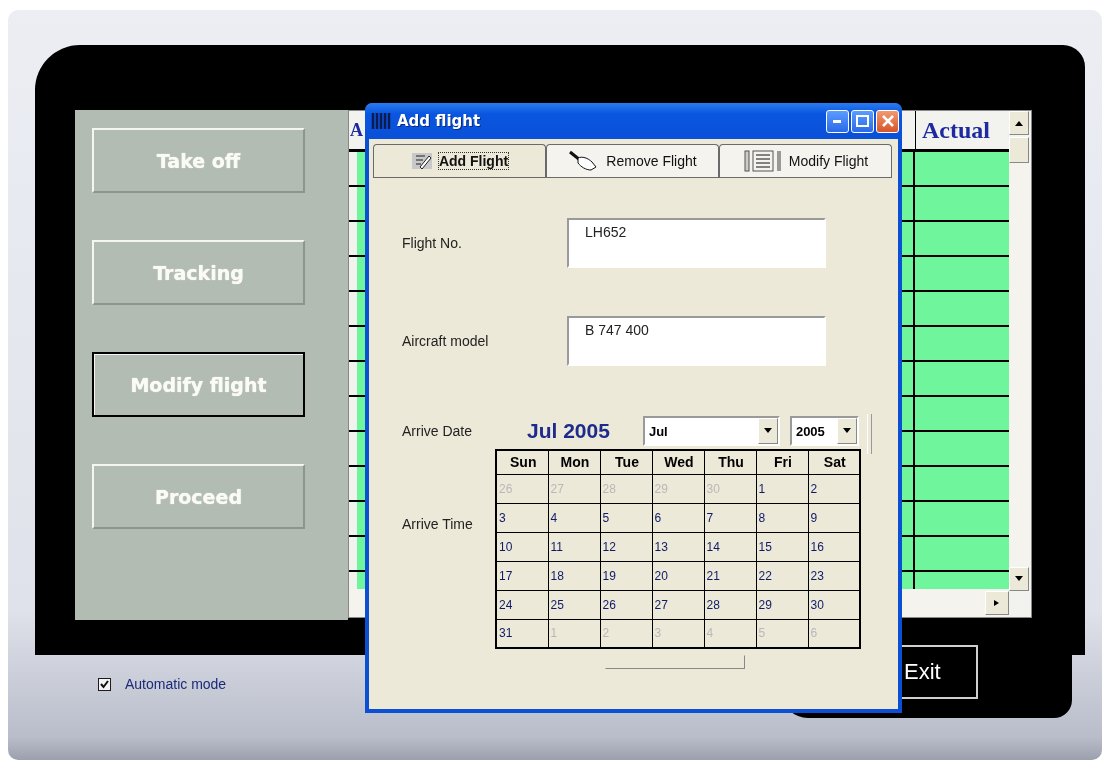 The height and width of the screenshot is (763, 1110). I want to click on column-header: A, so click(356, 130).